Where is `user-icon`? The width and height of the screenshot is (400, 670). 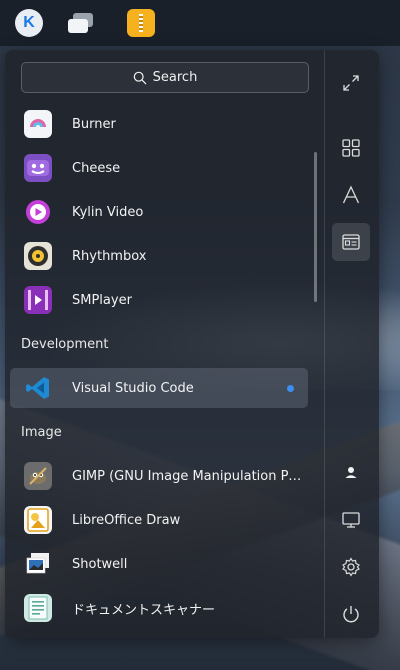 user-icon is located at coordinates (351, 472).